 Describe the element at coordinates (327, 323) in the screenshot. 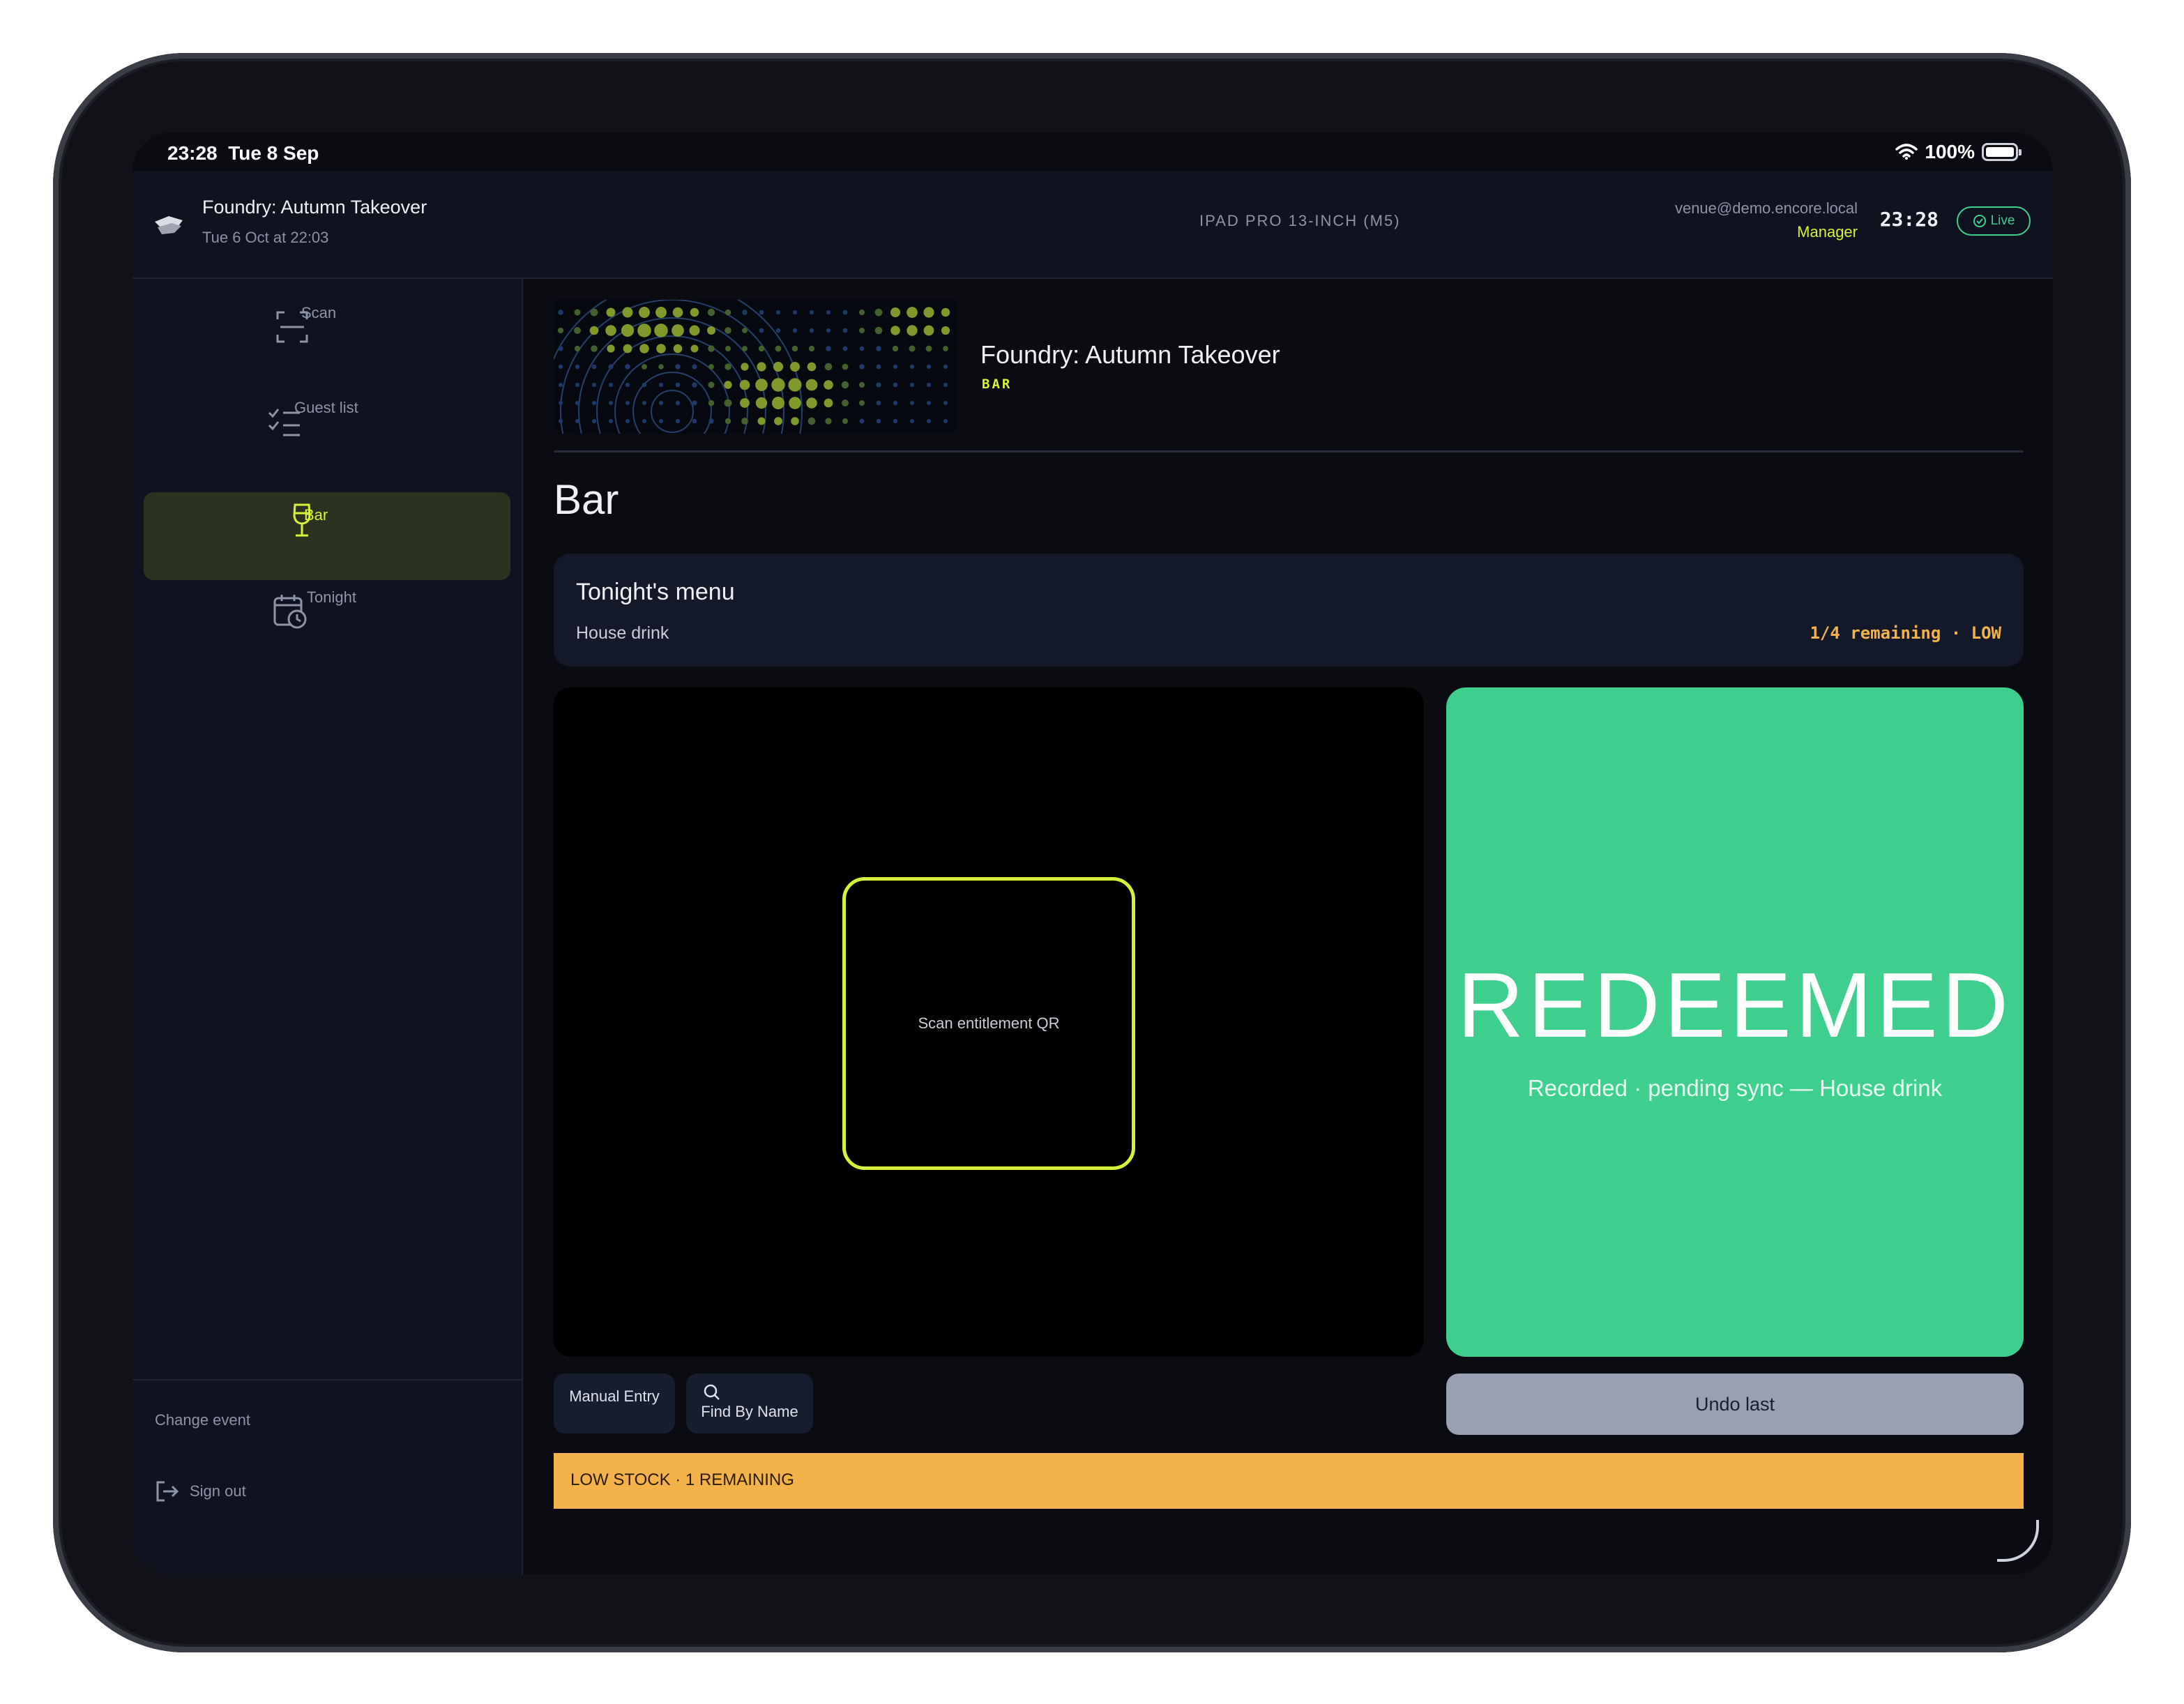

I see `sidebar-item-scan: Scan` at that location.